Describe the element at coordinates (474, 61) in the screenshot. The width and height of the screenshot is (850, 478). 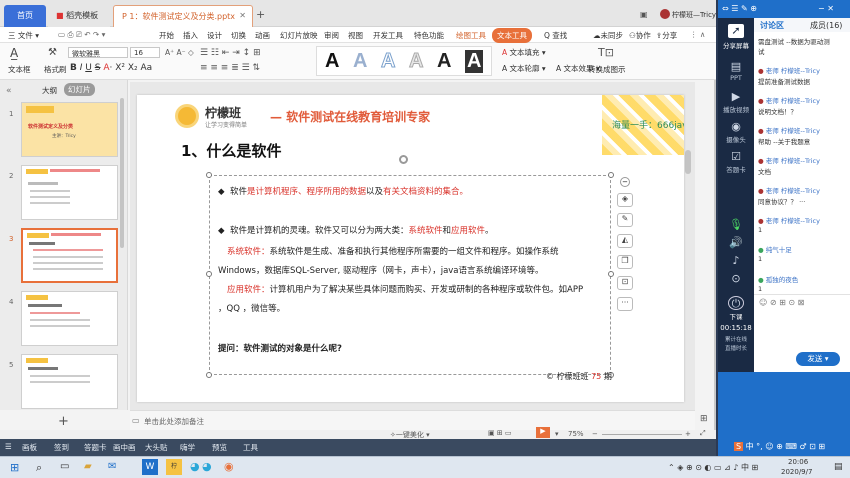
I see `art-style-6: A` at that location.